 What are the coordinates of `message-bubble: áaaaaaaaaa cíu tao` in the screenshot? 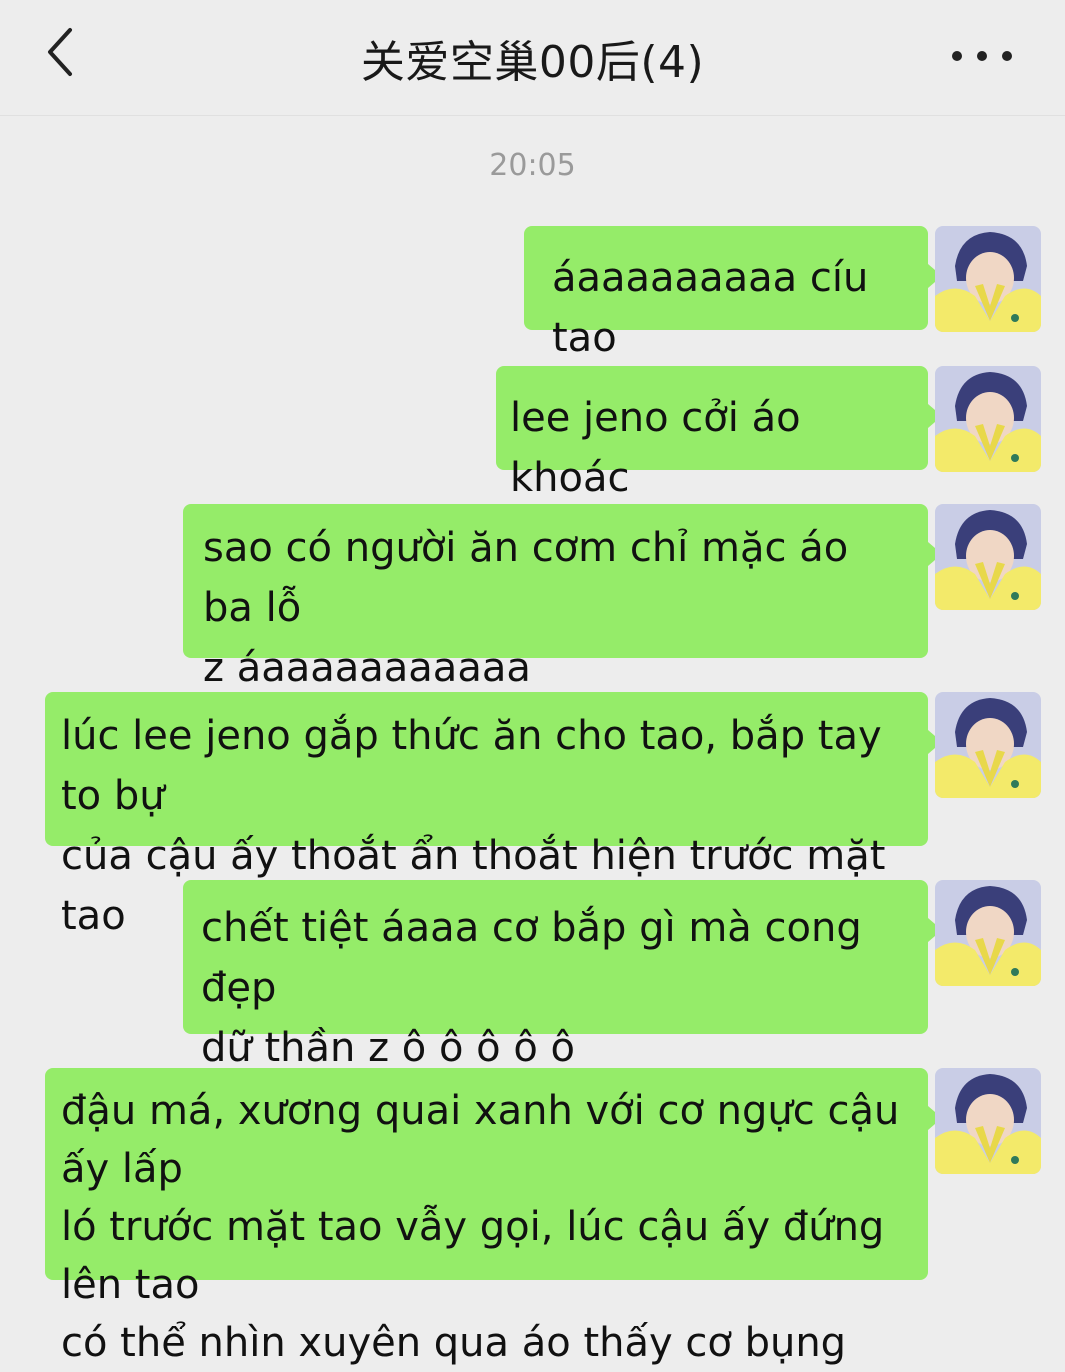 It's located at (733, 293).